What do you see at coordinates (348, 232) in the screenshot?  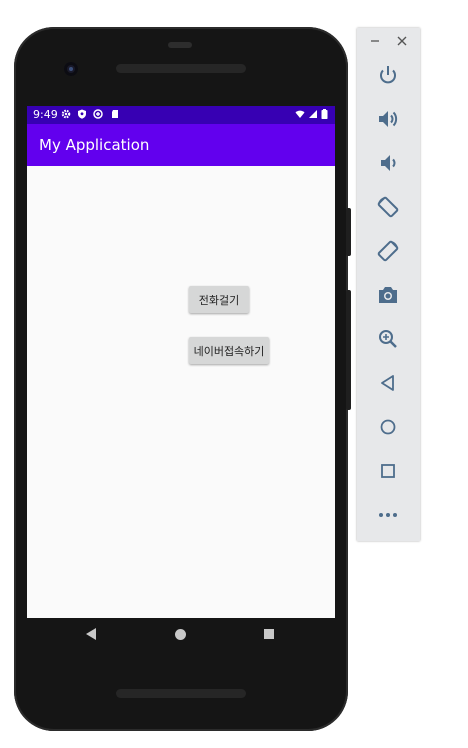 I see `phone-power-key` at bounding box center [348, 232].